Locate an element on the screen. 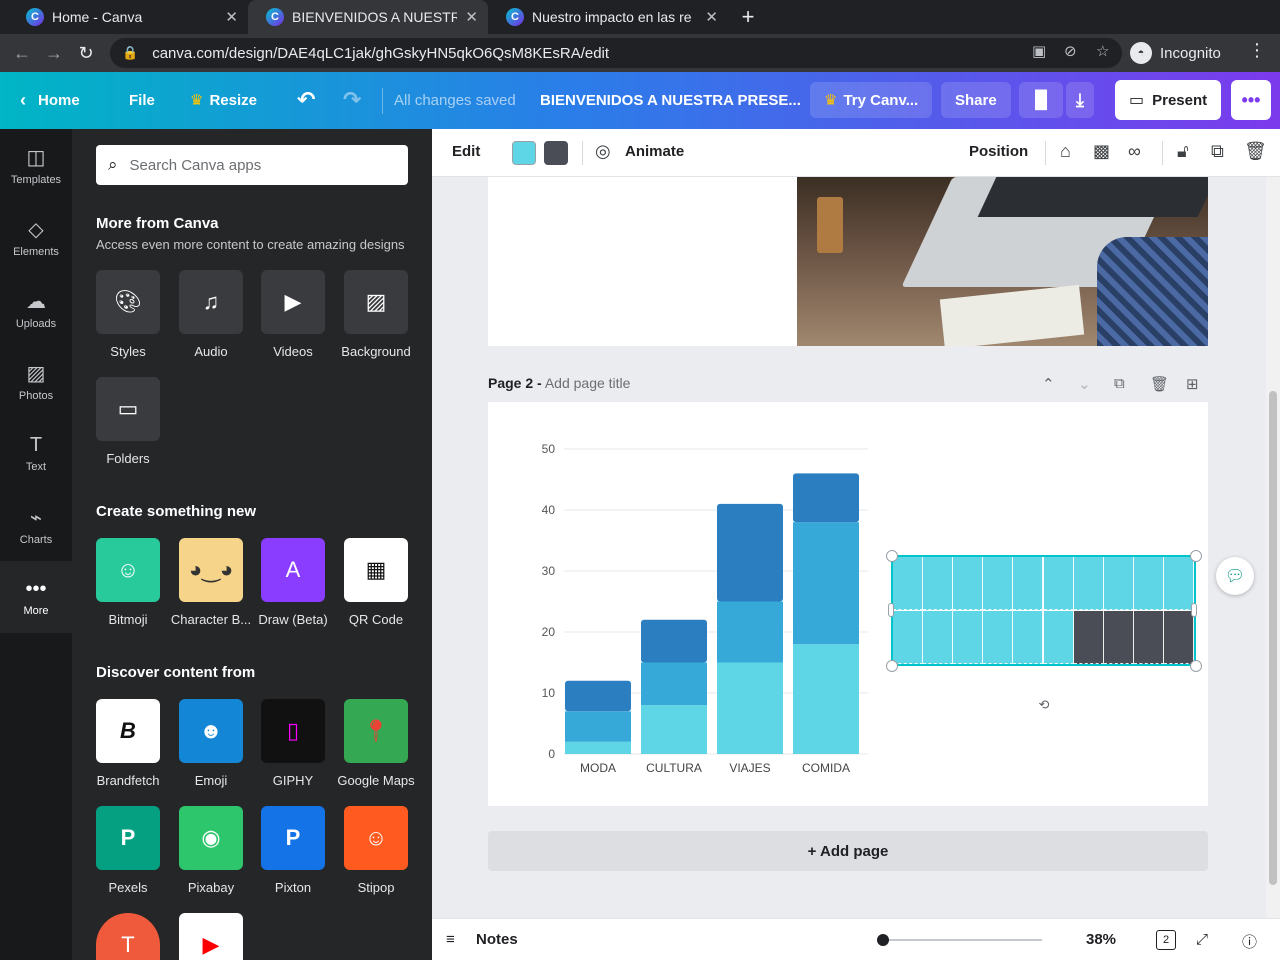  lock-icon: 🔓︎ is located at coordinates (1183, 151).